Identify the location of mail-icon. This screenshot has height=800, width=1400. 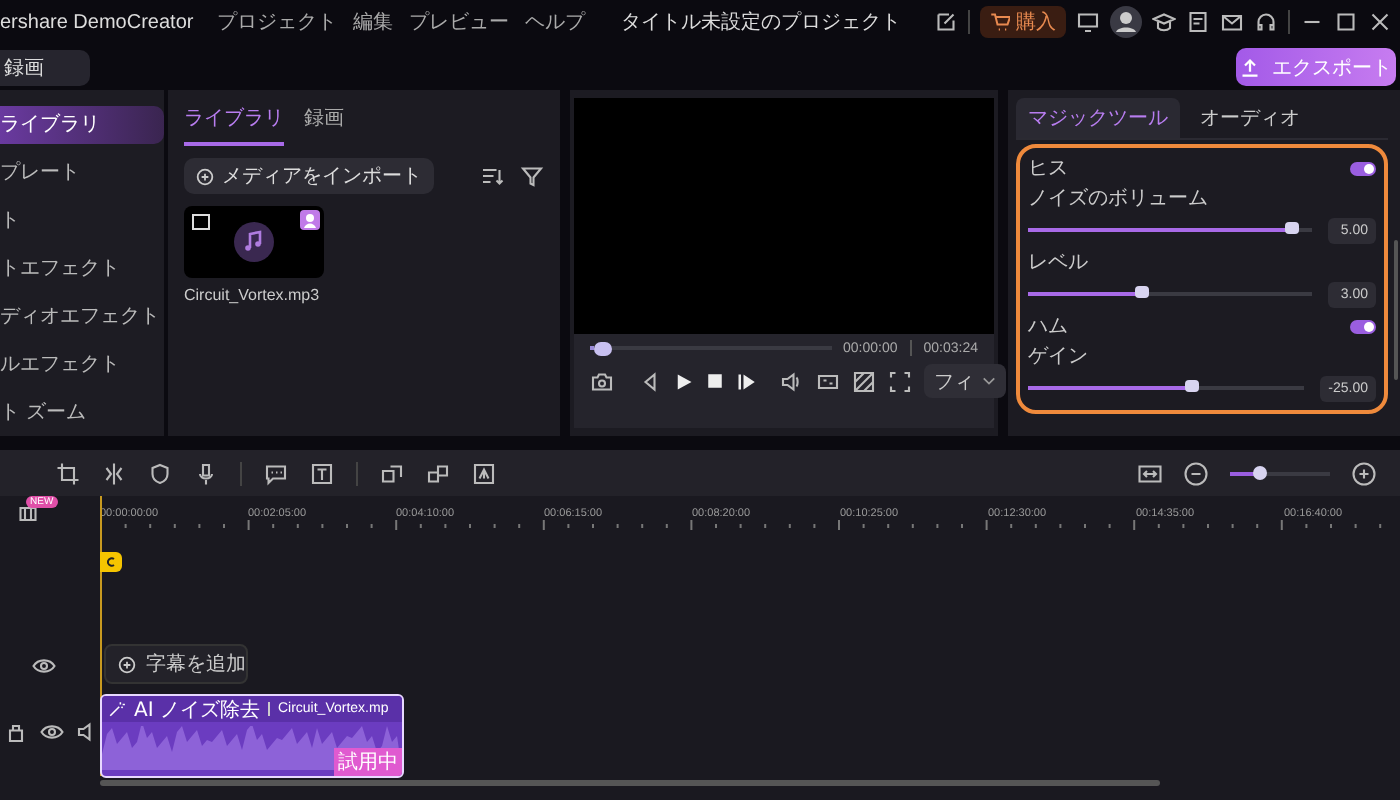
(1232, 22).